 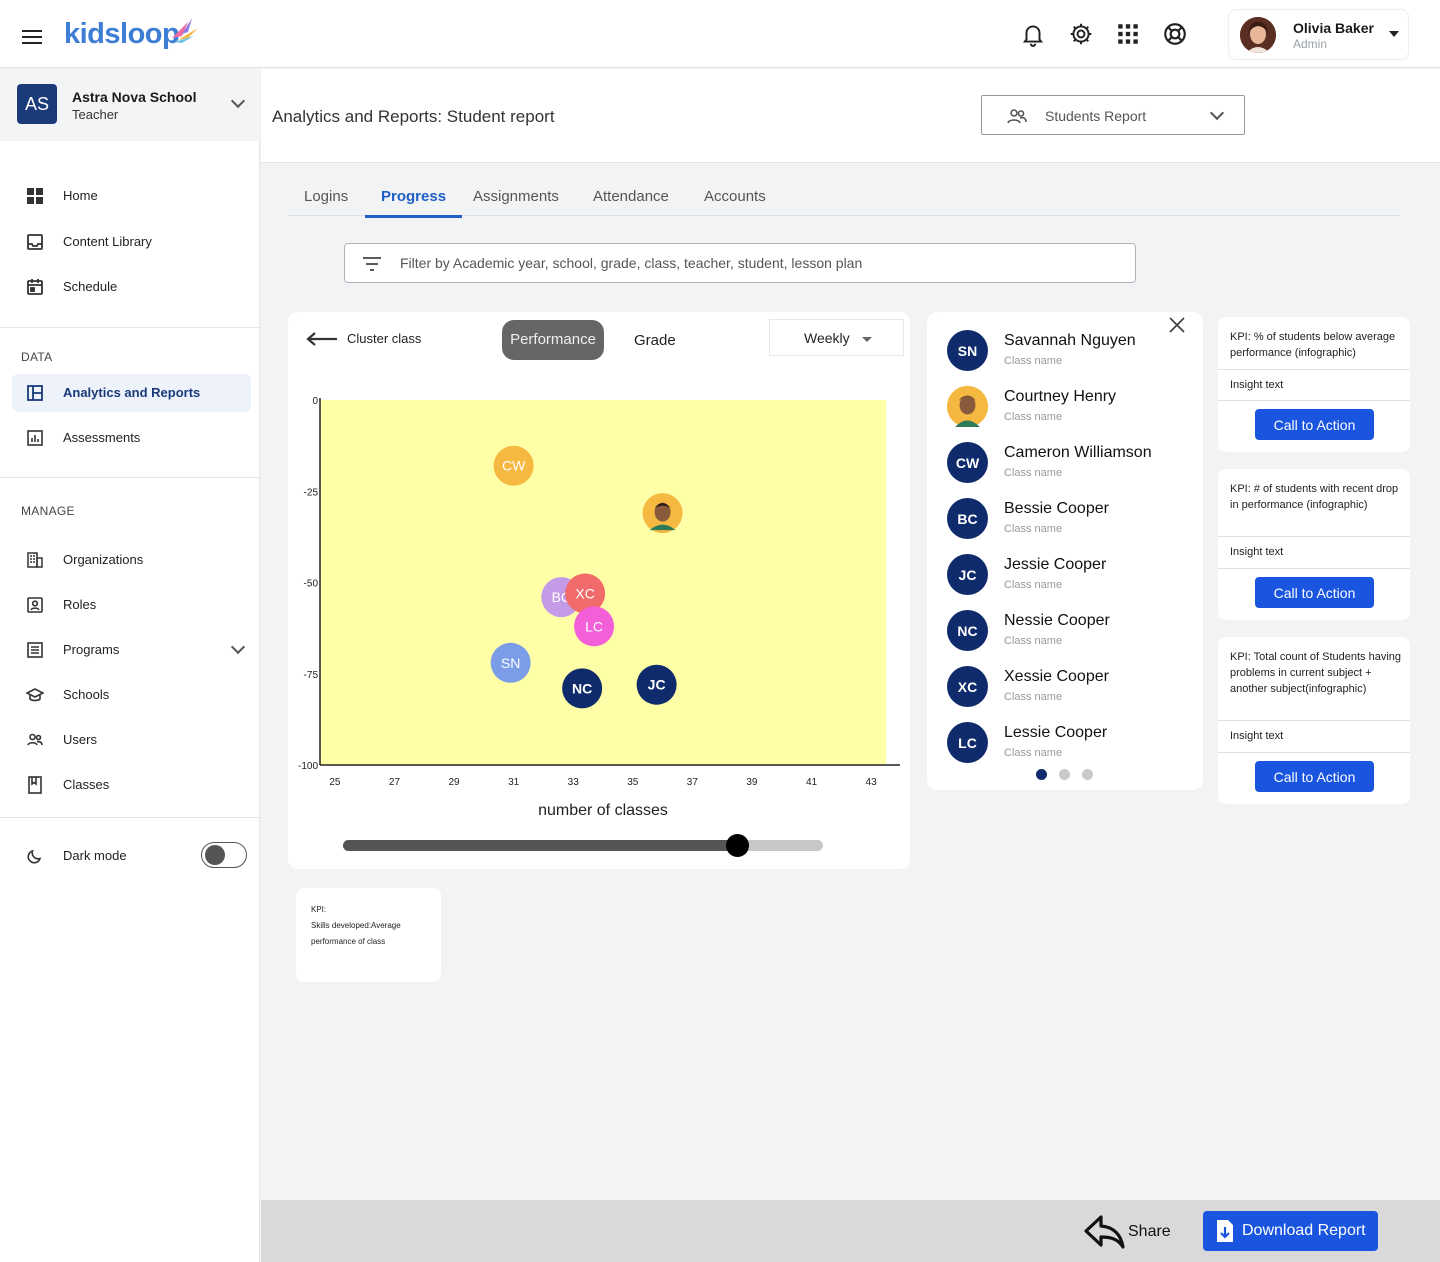 What do you see at coordinates (131, 785) in the screenshot?
I see `sidebar-item-classes: Classes` at bounding box center [131, 785].